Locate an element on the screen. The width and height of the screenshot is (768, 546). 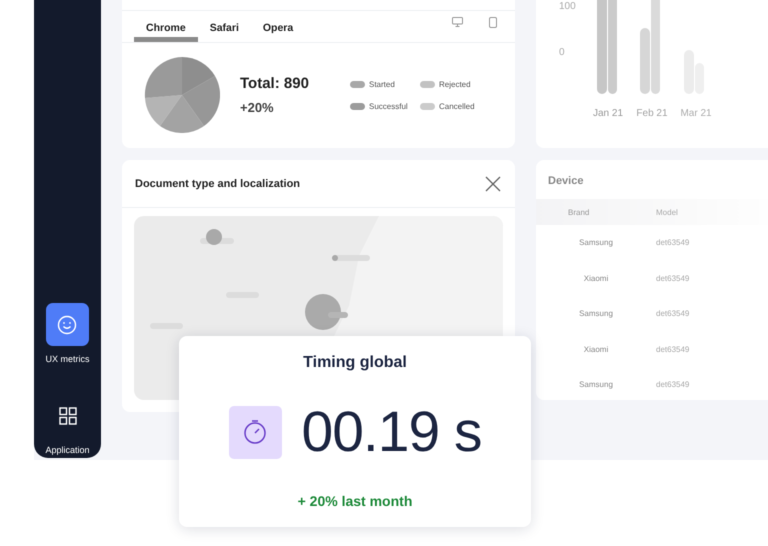
card-title: Timing global is located at coordinates (355, 363).